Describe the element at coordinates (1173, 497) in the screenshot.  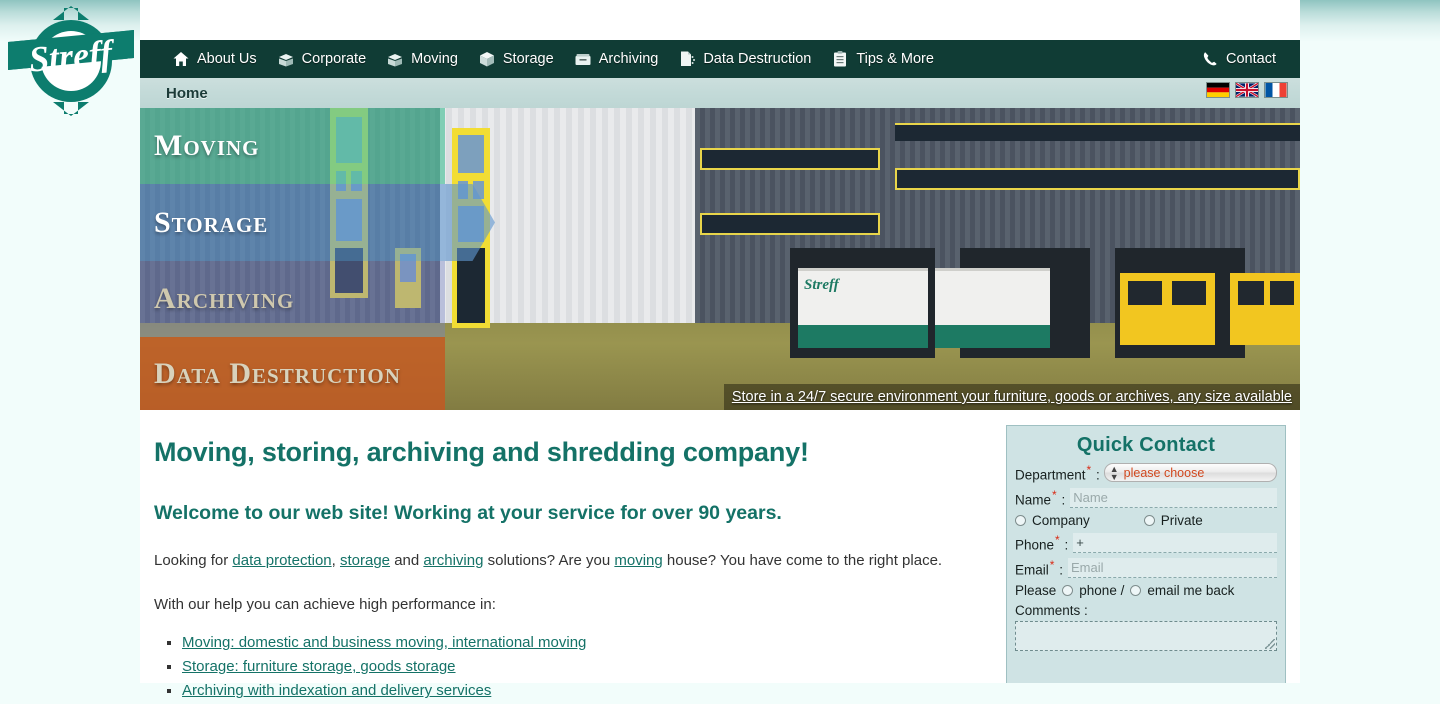
I see `name-input` at that location.